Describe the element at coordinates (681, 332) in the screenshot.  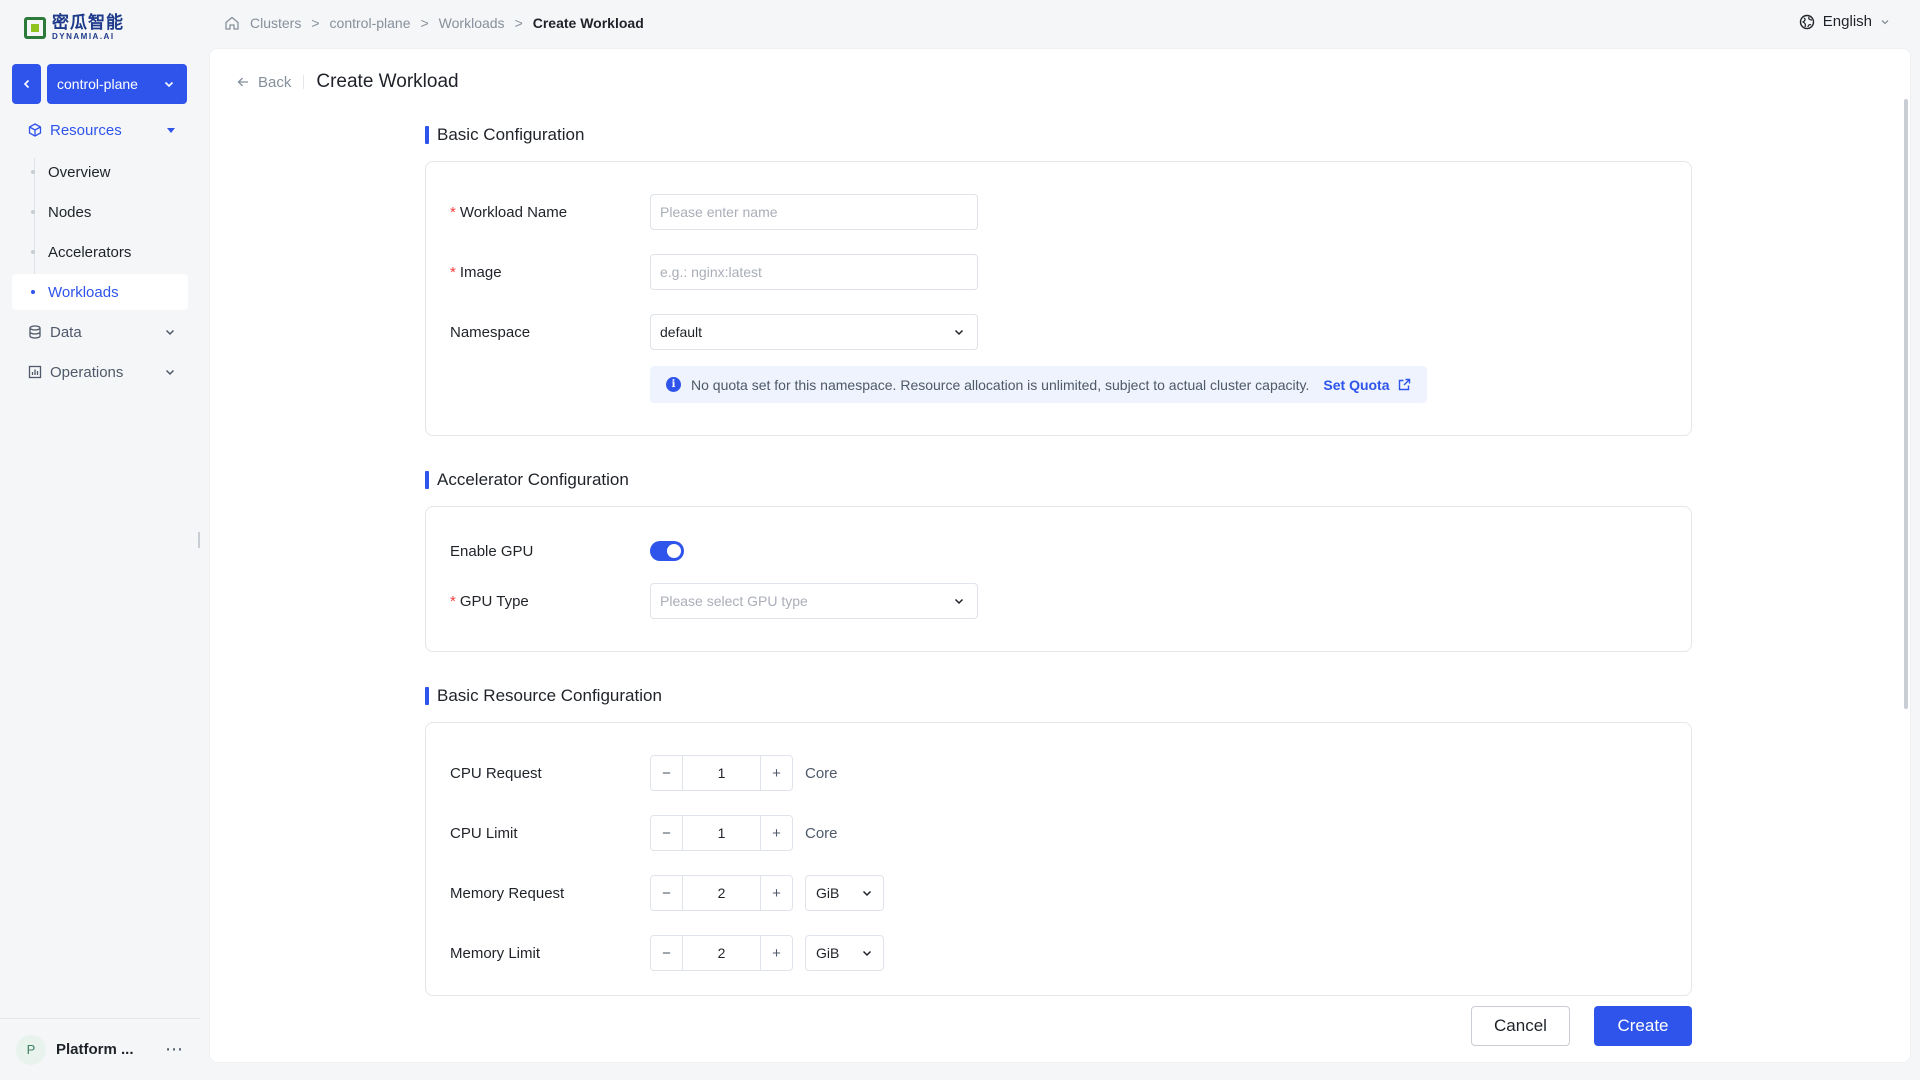
I see `namespace-value: default` at that location.